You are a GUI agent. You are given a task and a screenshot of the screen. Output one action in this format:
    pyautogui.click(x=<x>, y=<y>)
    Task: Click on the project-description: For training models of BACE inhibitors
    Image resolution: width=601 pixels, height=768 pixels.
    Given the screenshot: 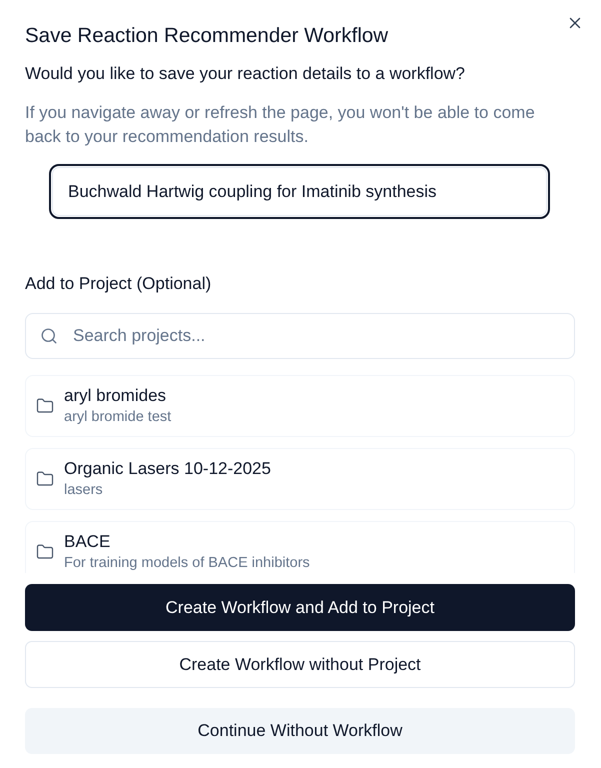 What is the action you would take?
    pyautogui.click(x=187, y=563)
    